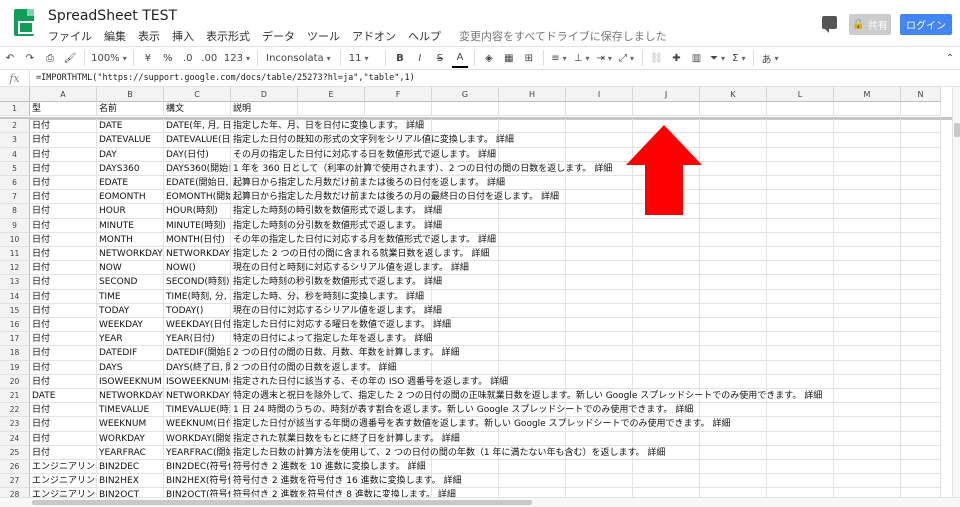 The height and width of the screenshot is (507, 960). What do you see at coordinates (800, 367) in the screenshot?
I see `cell-l19` at bounding box center [800, 367].